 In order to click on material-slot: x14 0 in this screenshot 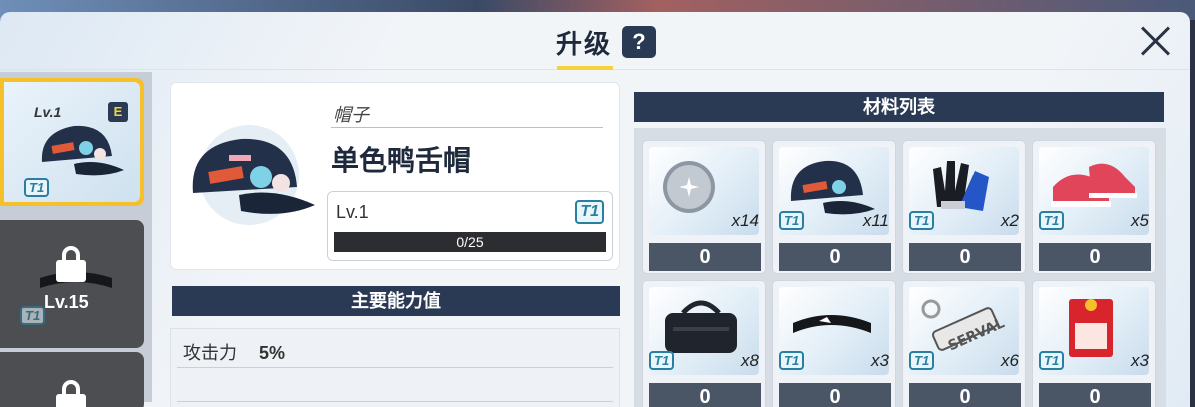, I will do `click(704, 207)`.